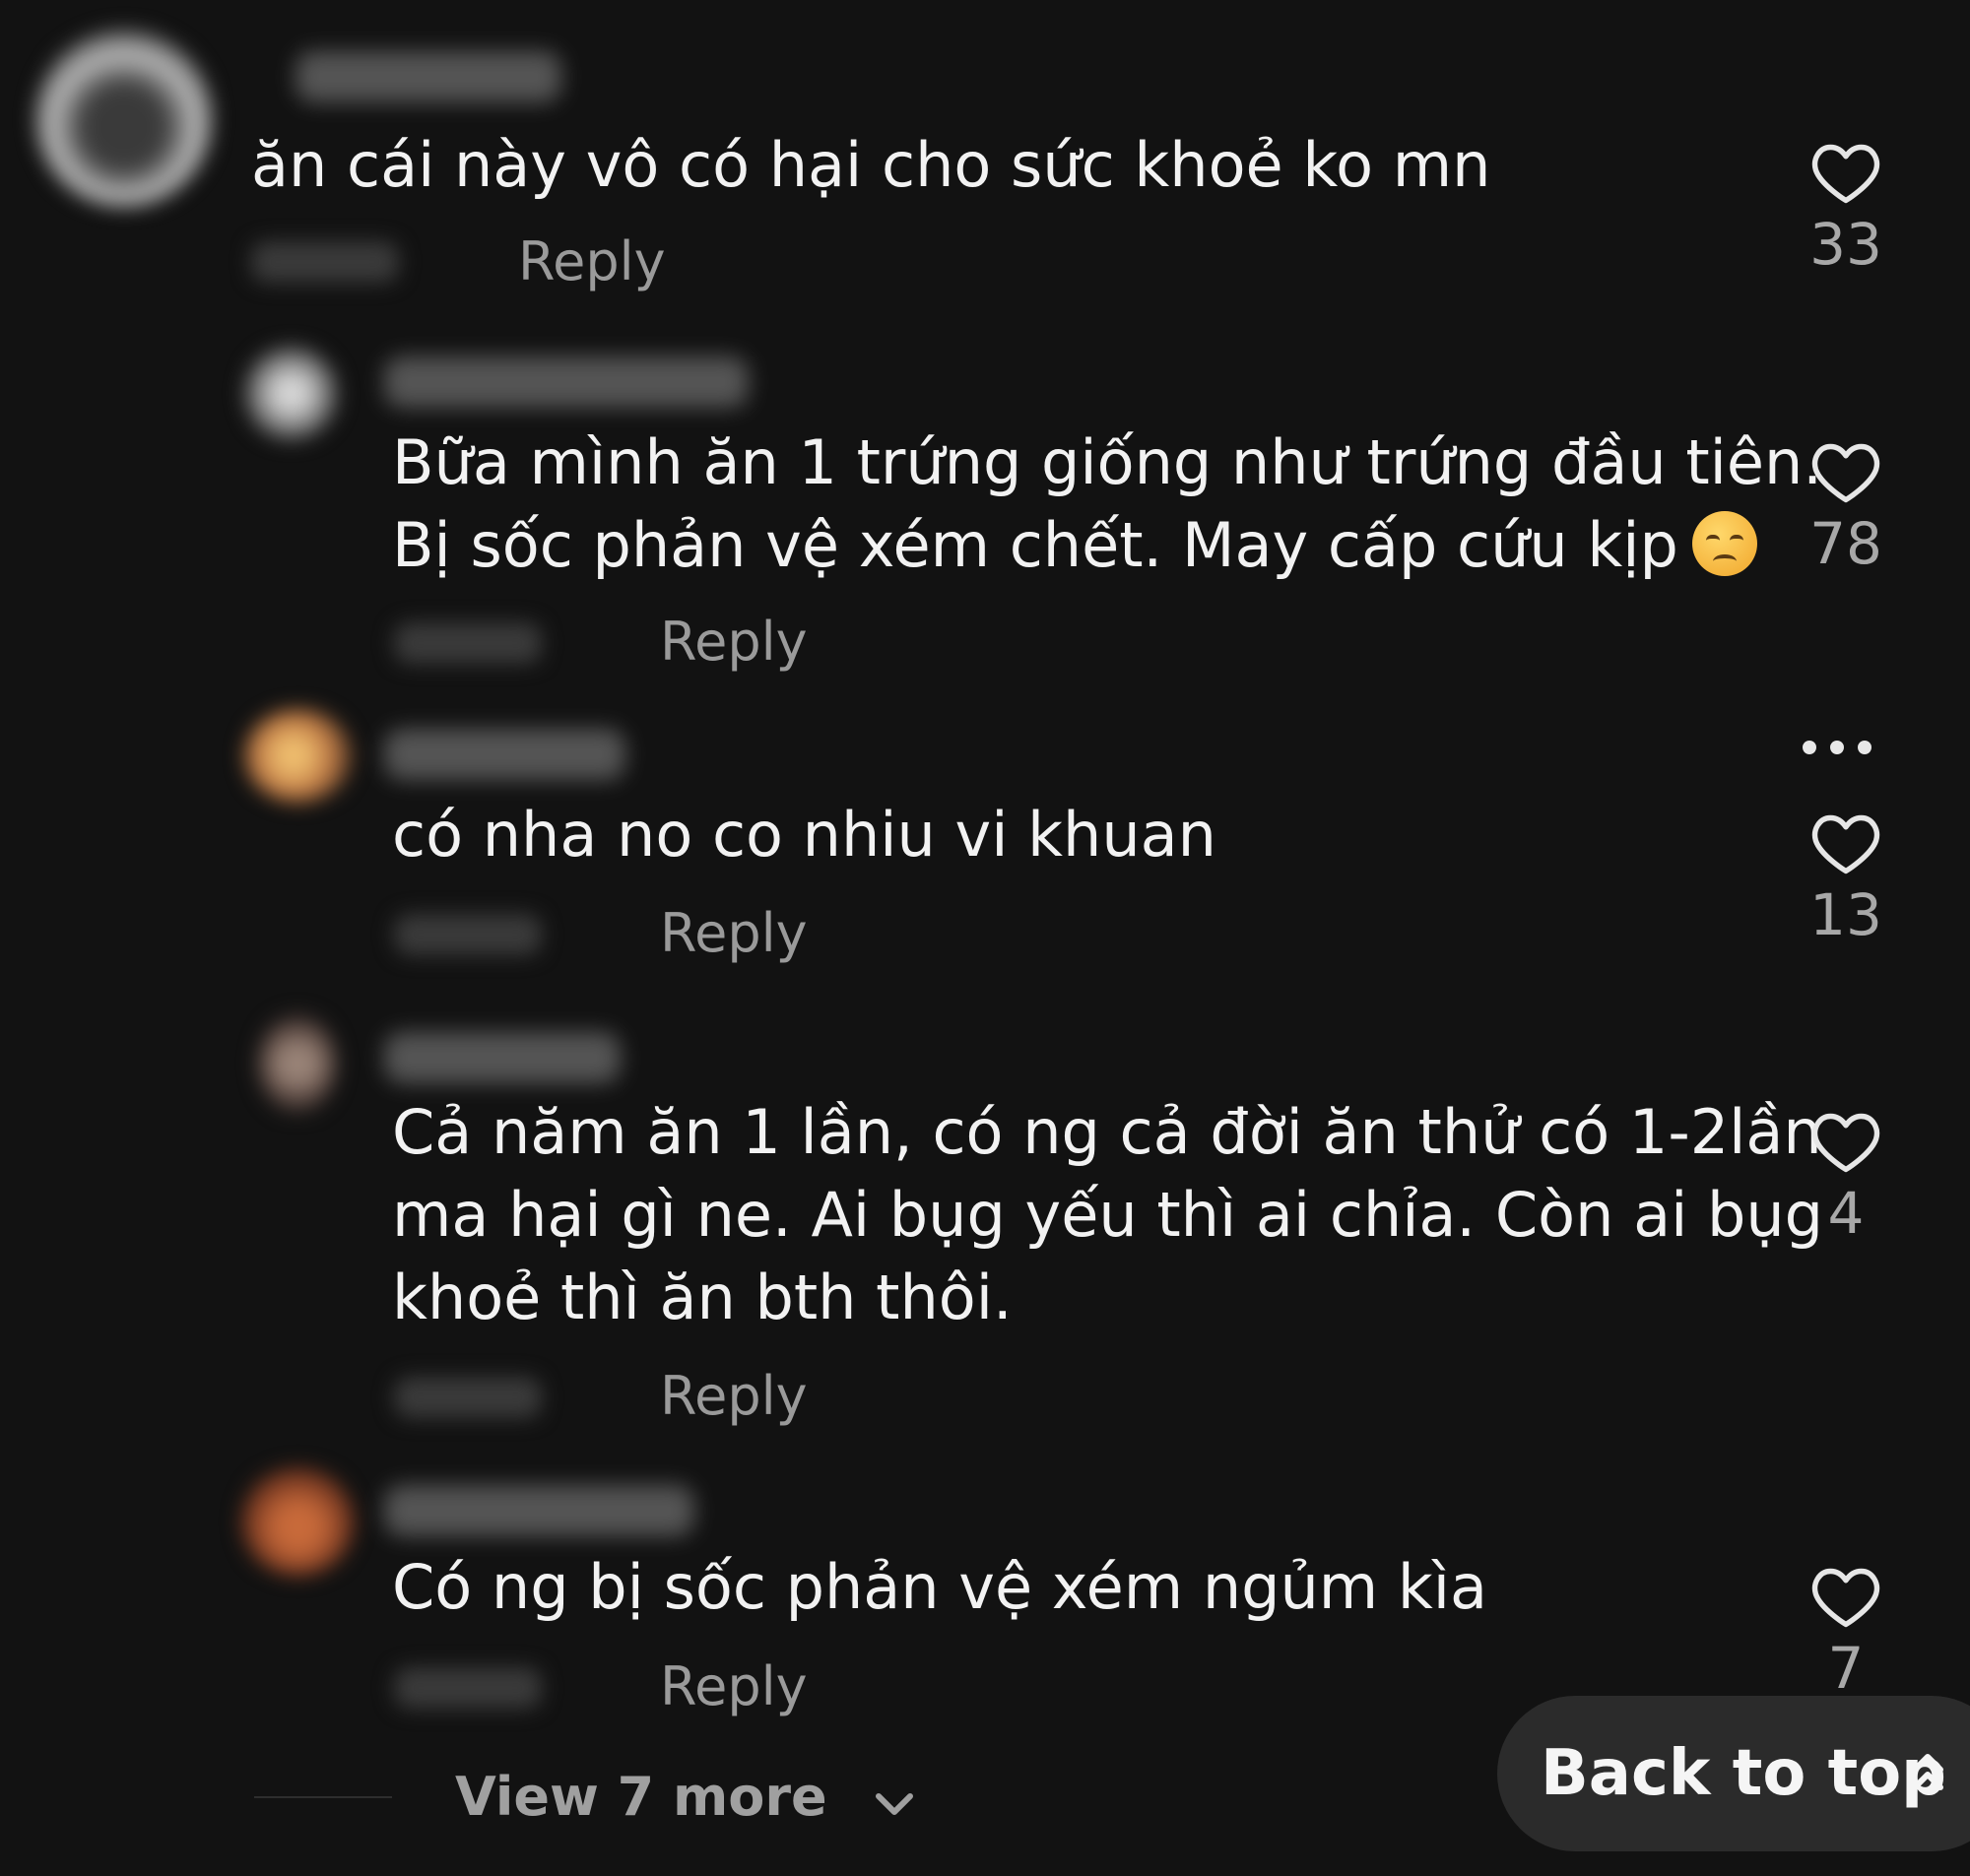  I want to click on divider, so click(323, 1797).